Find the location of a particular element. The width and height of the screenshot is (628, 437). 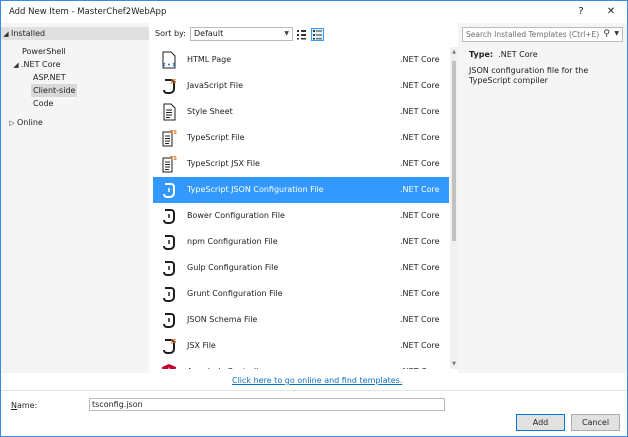

tree-label: Client-side is located at coordinates (54, 90).